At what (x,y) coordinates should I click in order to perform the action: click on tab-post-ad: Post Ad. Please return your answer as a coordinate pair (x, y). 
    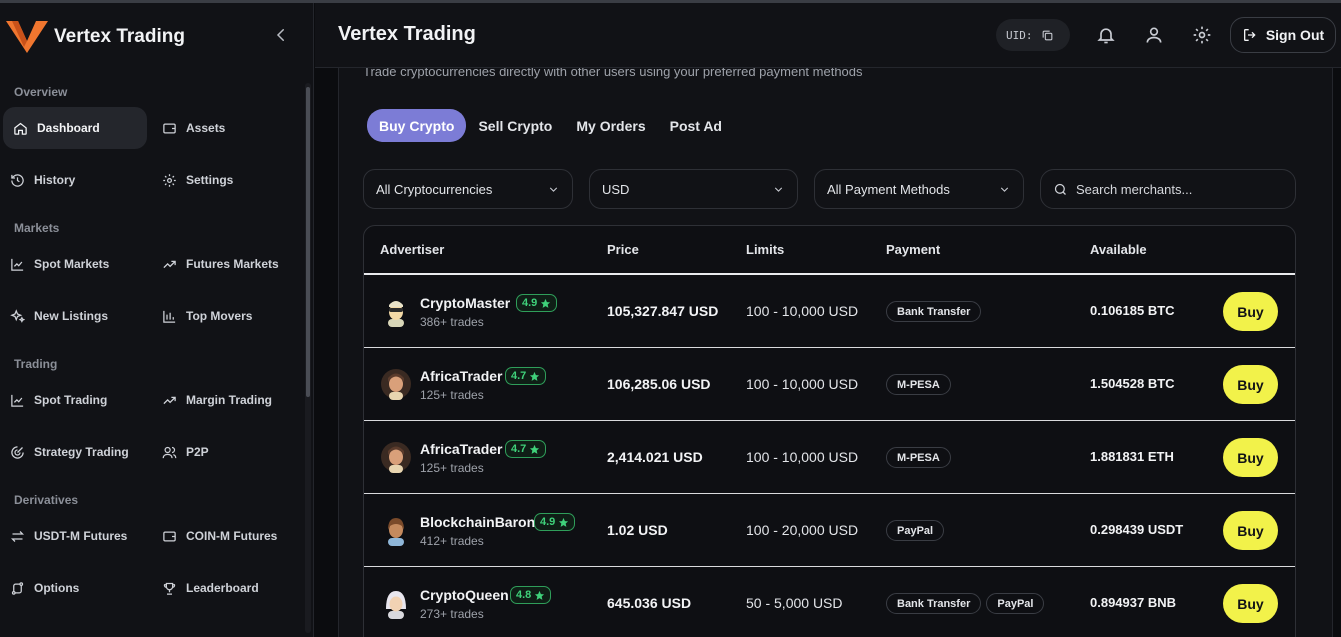
    Looking at the image, I should click on (696, 125).